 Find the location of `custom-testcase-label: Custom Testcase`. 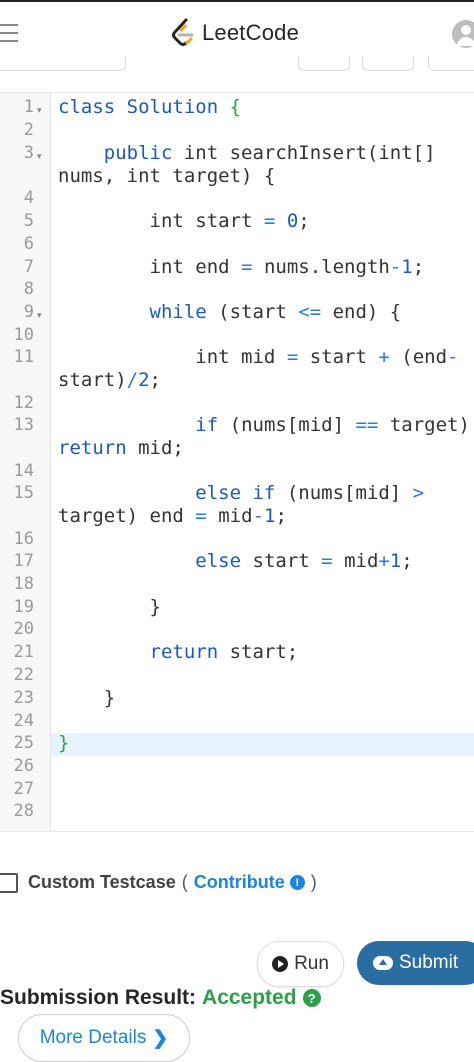

custom-testcase-label: Custom Testcase is located at coordinates (102, 882).